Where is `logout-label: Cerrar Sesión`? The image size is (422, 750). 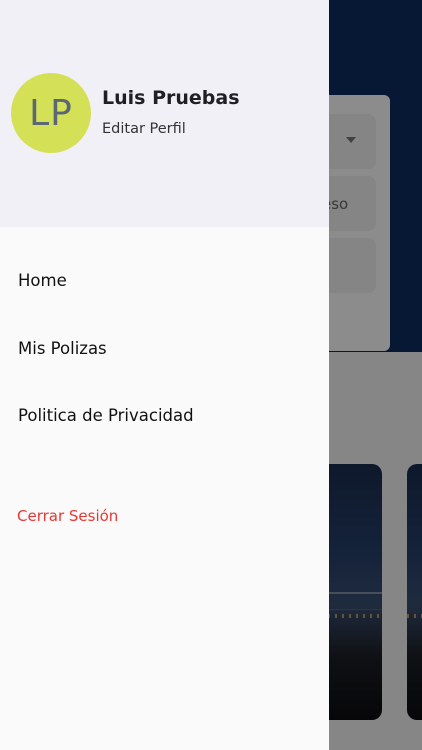 logout-label: Cerrar Sesión is located at coordinates (68, 516).